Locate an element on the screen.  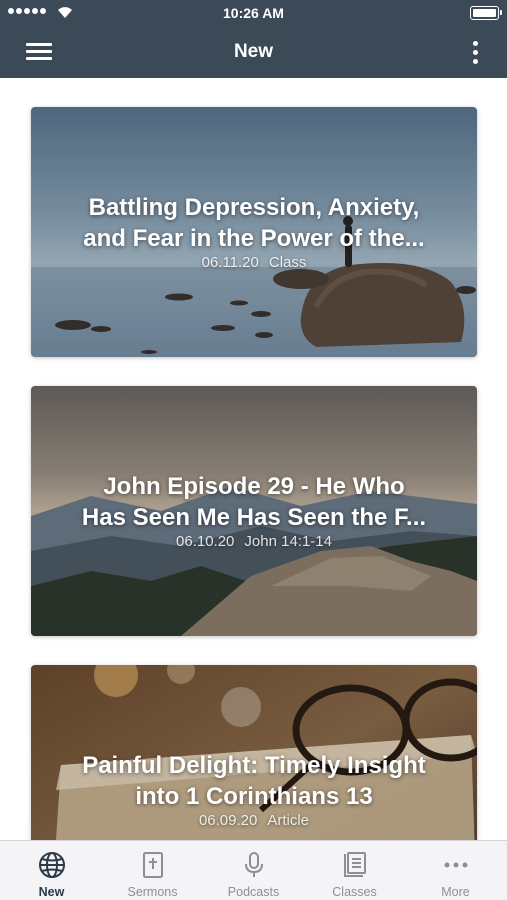
overflow-menu-button is located at coordinates (476, 53).